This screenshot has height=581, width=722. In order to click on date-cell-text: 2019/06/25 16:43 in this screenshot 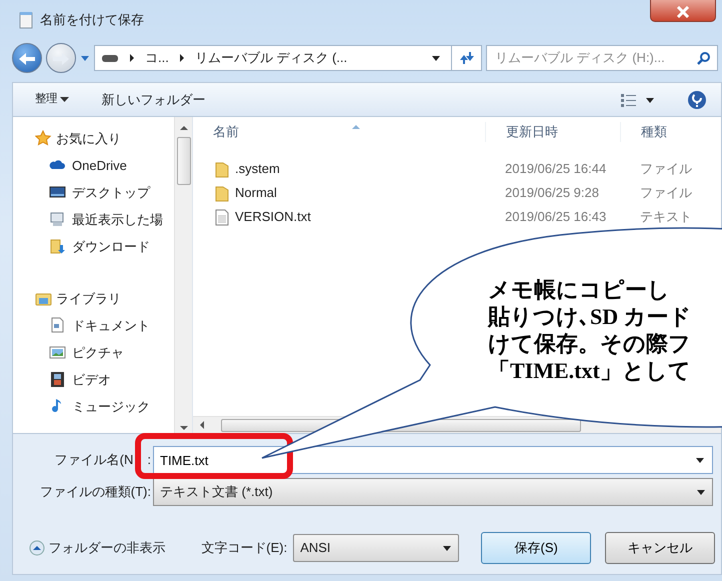, I will do `click(556, 217)`.